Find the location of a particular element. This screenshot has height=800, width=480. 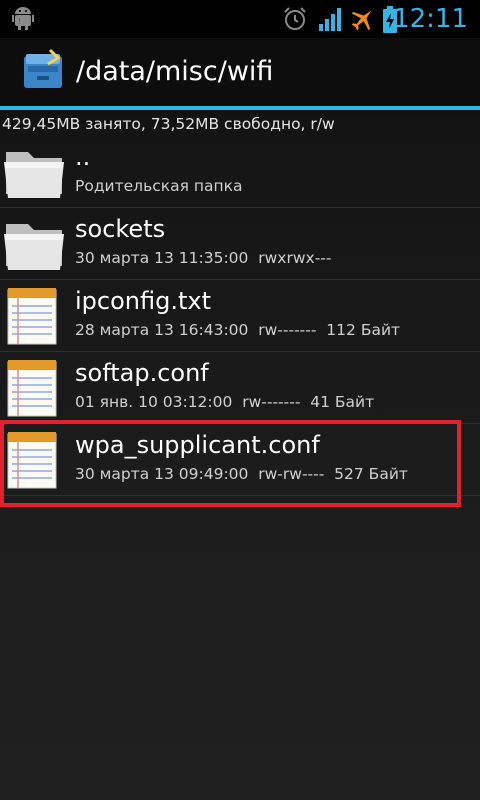

action-bar: /data/misc/wifi is located at coordinates (240, 72).